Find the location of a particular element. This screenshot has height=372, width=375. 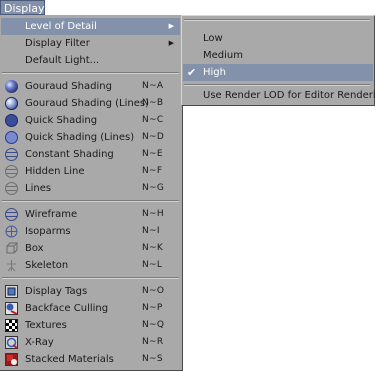

menu-item-gouraud-shading-lines: Gouraud Shading (Lines) N~B is located at coordinates (90, 103).